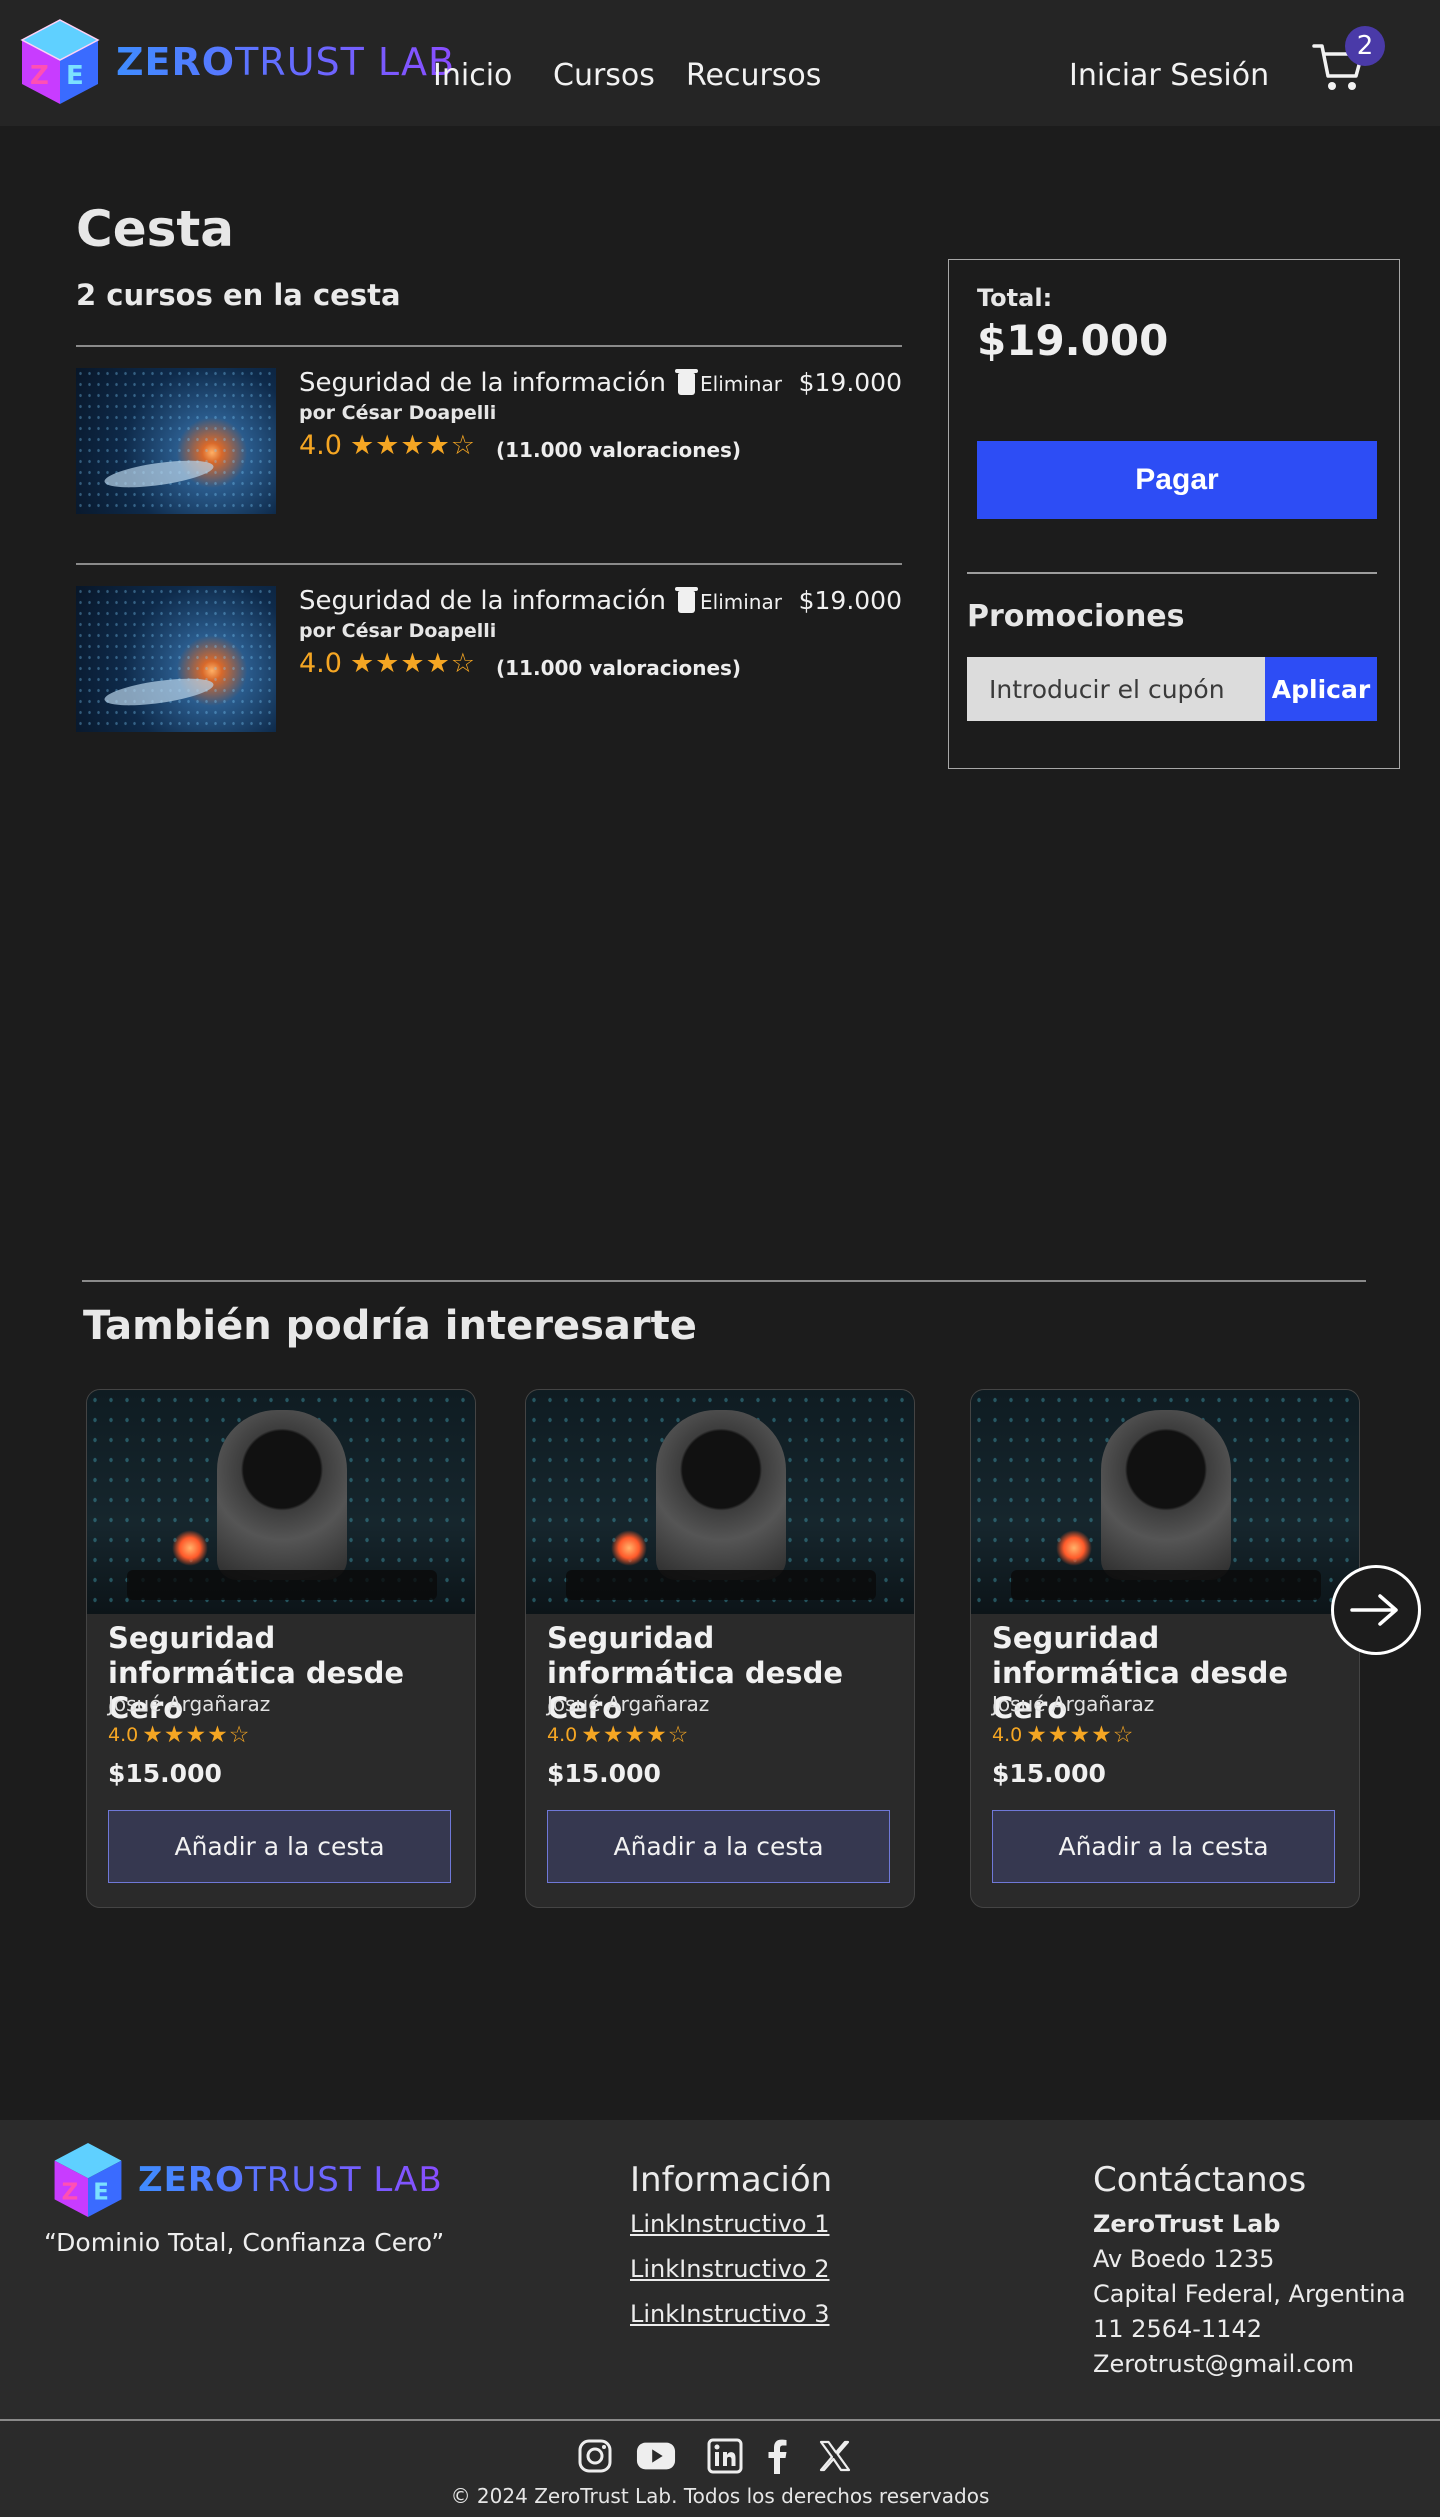 Image resolution: width=1440 pixels, height=2517 pixels. I want to click on arrow-right-icon, so click(1374, 1610).